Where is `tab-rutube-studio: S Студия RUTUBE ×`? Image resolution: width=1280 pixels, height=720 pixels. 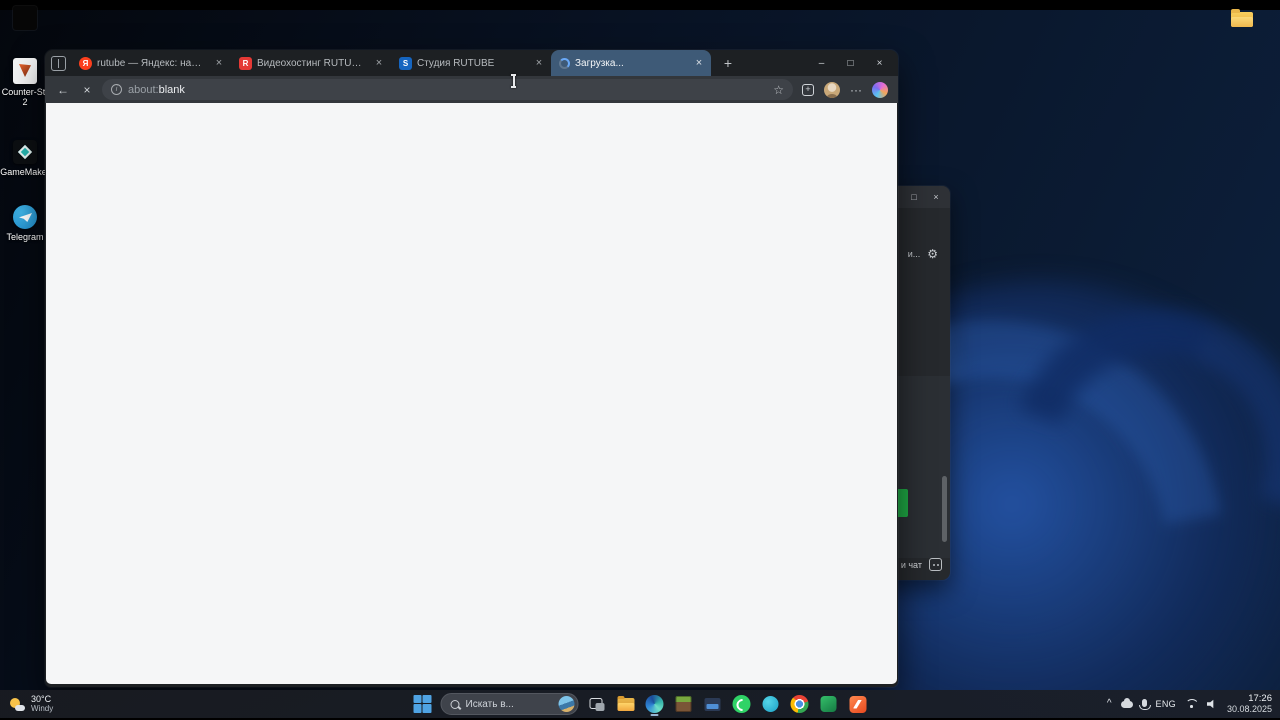 tab-rutube-studio: S Студия RUTUBE × is located at coordinates (471, 63).